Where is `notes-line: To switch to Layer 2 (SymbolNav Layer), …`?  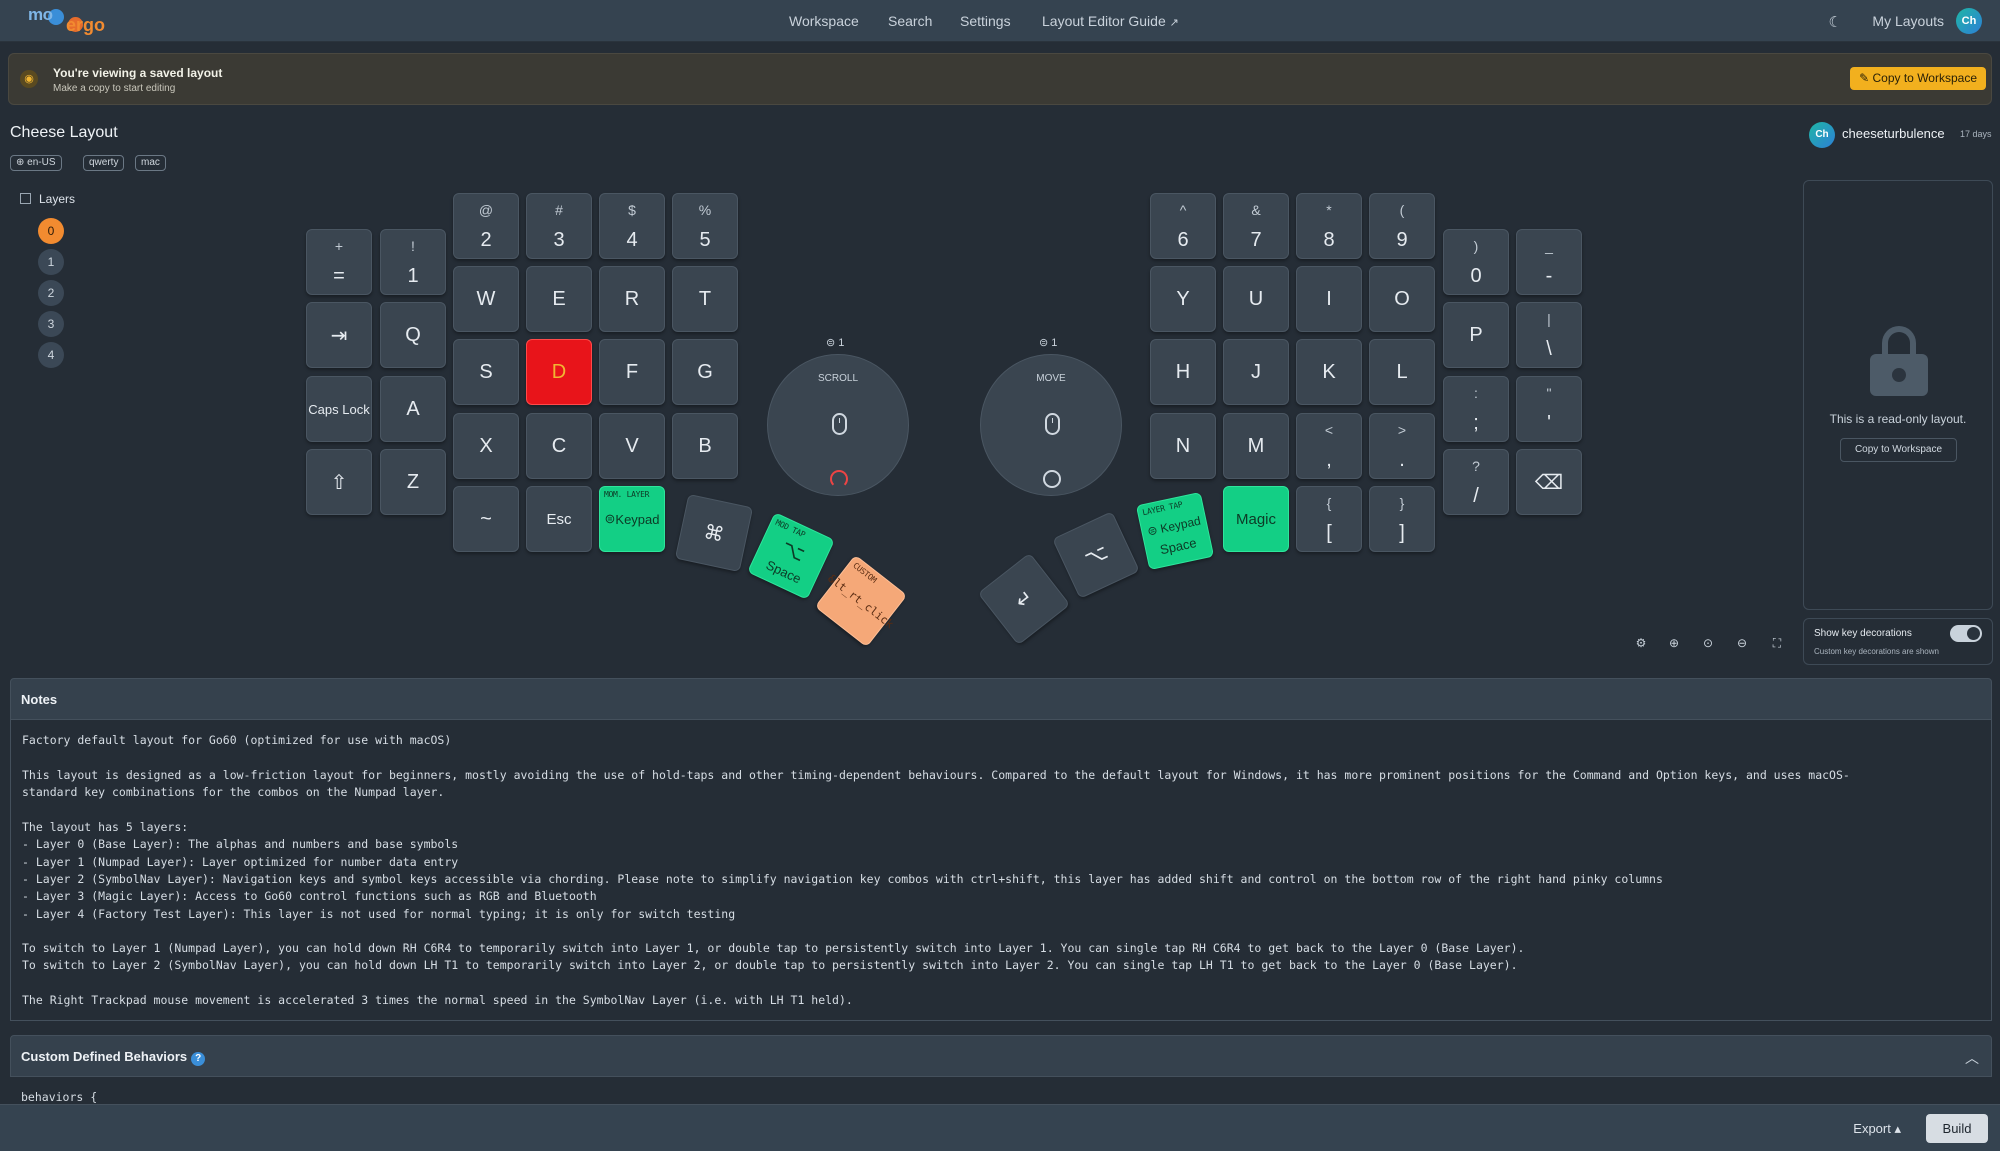
notes-line: To switch to Layer 2 (SymbolNav Layer), … is located at coordinates (770, 965).